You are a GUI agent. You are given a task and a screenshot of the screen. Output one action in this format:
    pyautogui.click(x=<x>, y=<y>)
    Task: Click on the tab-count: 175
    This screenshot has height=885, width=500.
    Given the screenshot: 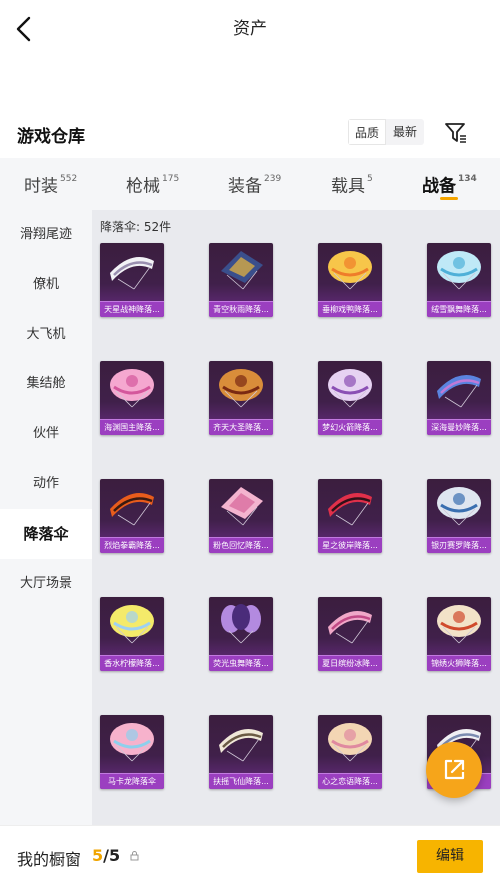 What is the action you would take?
    pyautogui.click(x=171, y=179)
    